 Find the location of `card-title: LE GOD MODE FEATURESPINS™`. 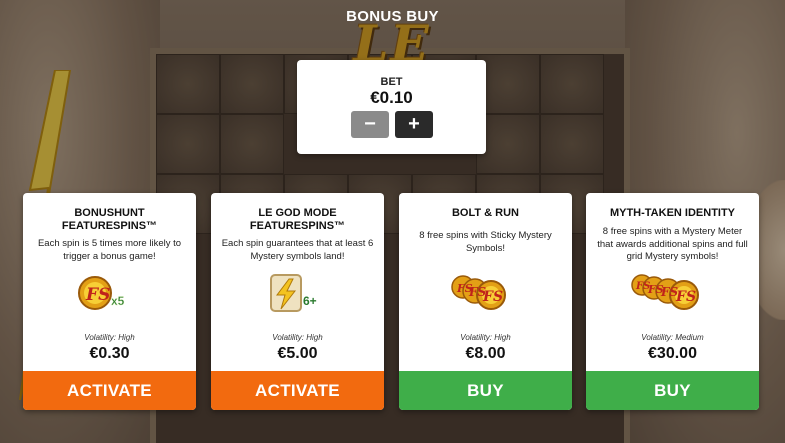

card-title: LE GOD MODE FEATURESPINS™ is located at coordinates (297, 220).